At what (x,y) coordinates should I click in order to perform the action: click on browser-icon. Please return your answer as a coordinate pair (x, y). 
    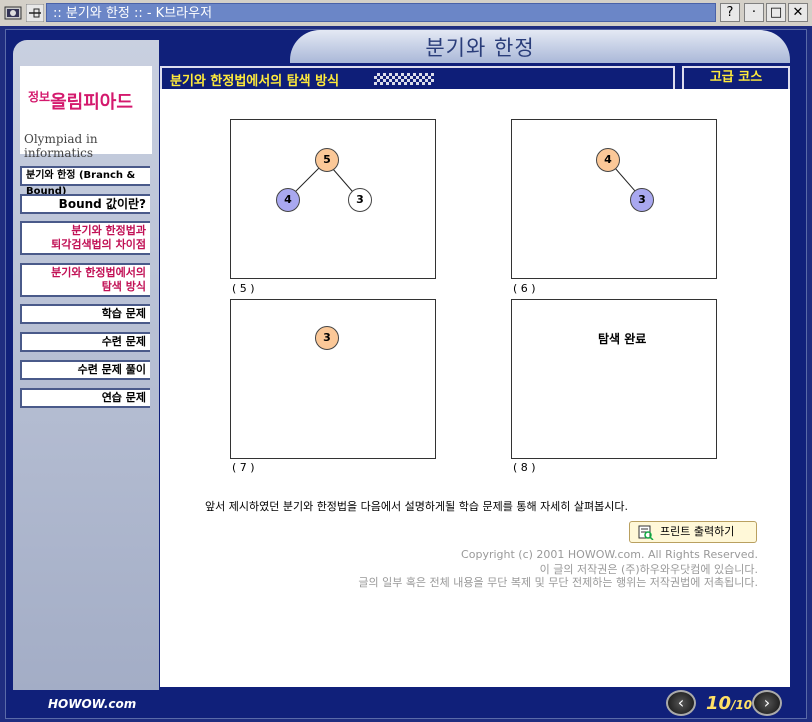
    Looking at the image, I should click on (13, 13).